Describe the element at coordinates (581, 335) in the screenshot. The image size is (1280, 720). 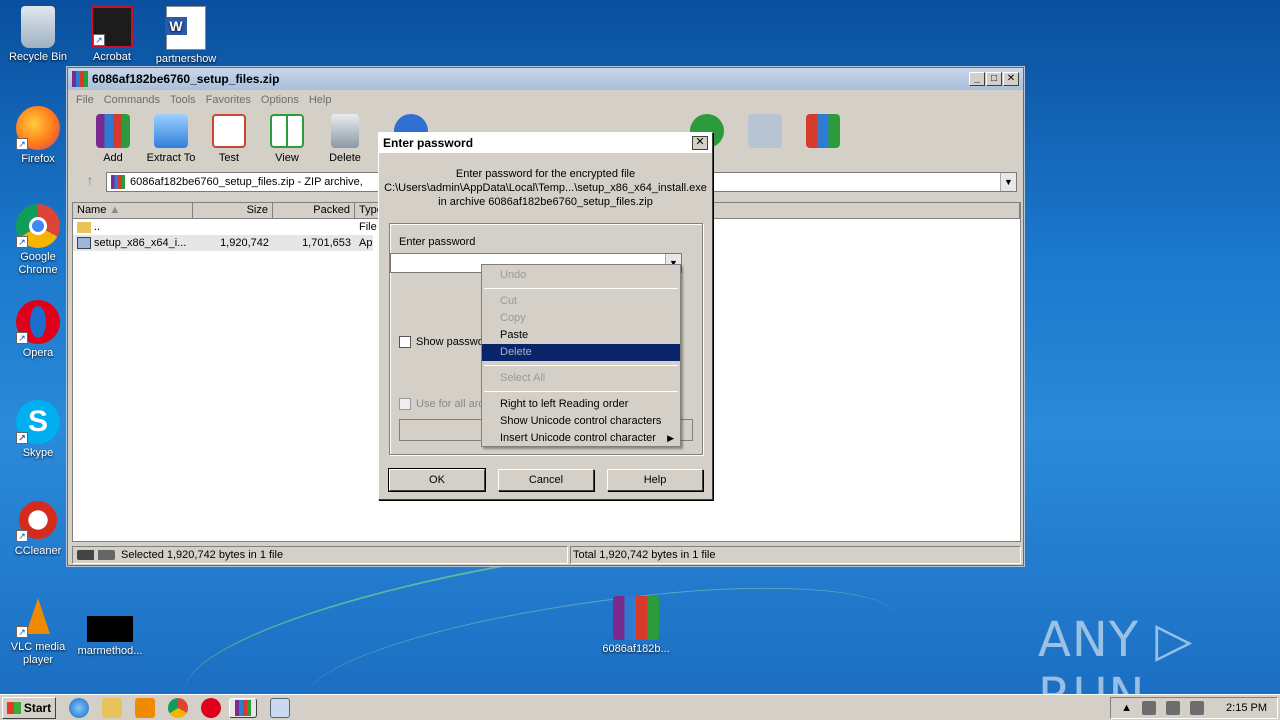
I see `menu-item-paste: Paste` at that location.